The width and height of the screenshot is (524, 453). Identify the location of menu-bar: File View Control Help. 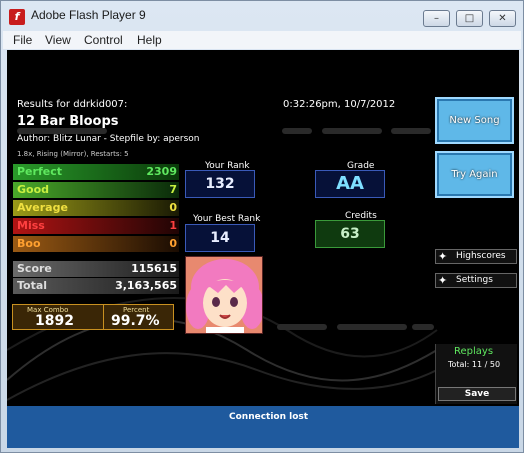
(262, 40).